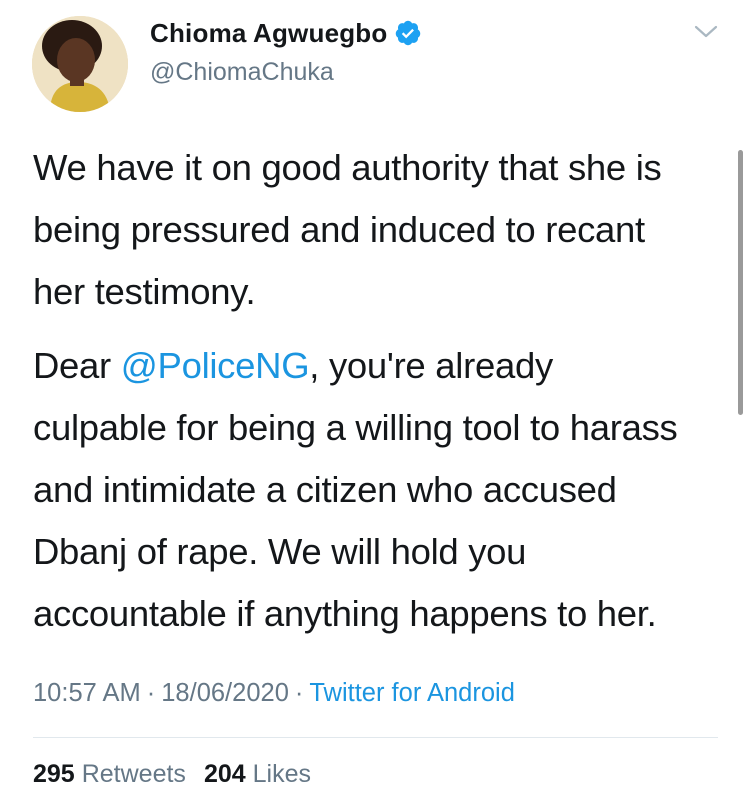 This screenshot has height=809, width=750. Describe the element at coordinates (706, 32) in the screenshot. I see `chevron-down-icon` at that location.